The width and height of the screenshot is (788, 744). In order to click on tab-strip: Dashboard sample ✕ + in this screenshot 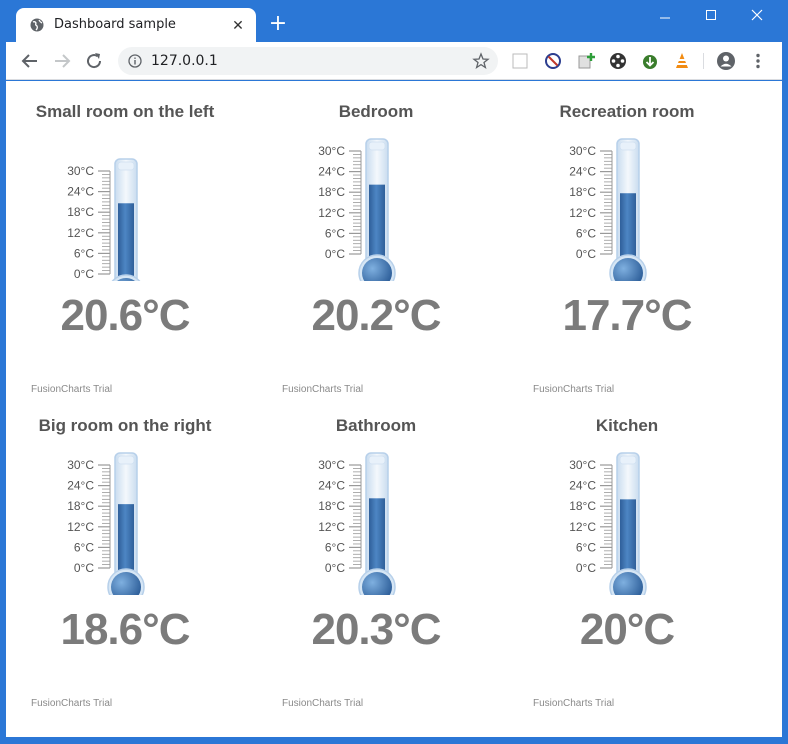, I will do `click(394, 21)`.